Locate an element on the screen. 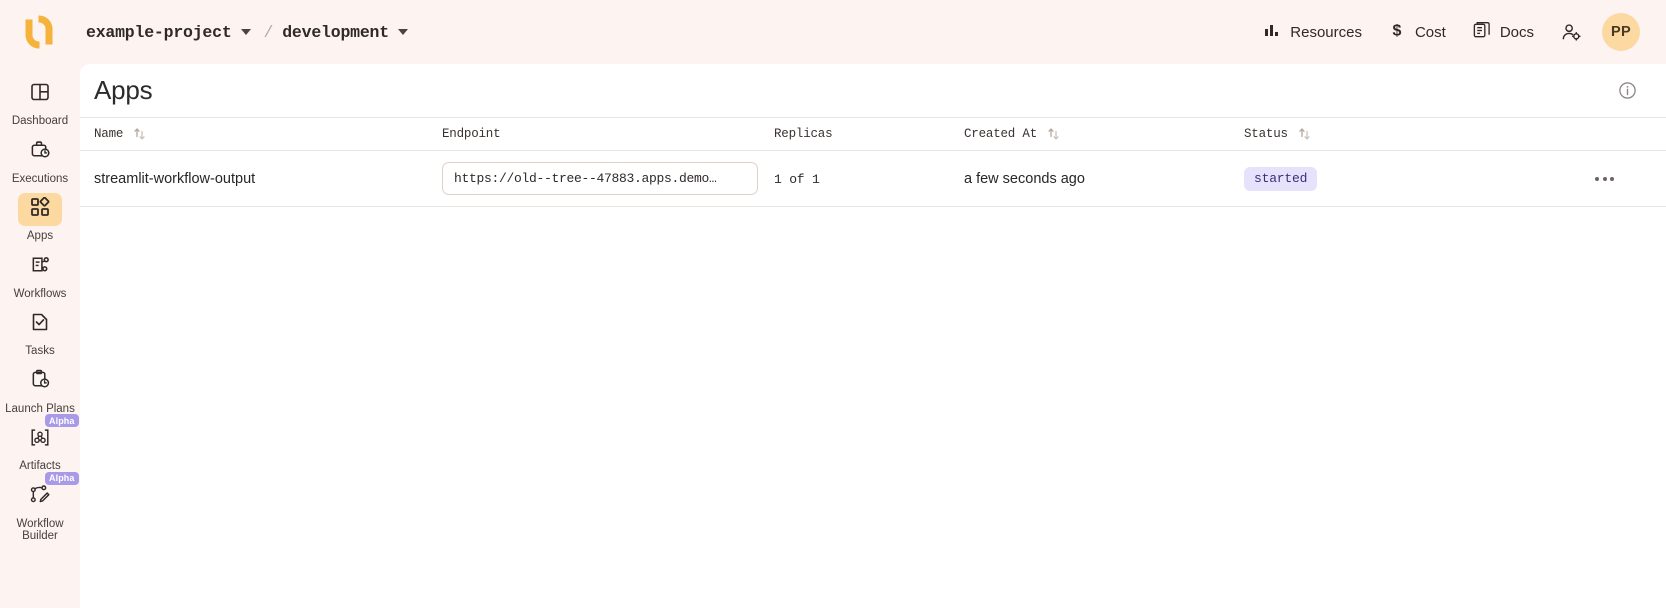 This screenshot has height=608, width=1666. nav-resources: Resources is located at coordinates (1312, 32).